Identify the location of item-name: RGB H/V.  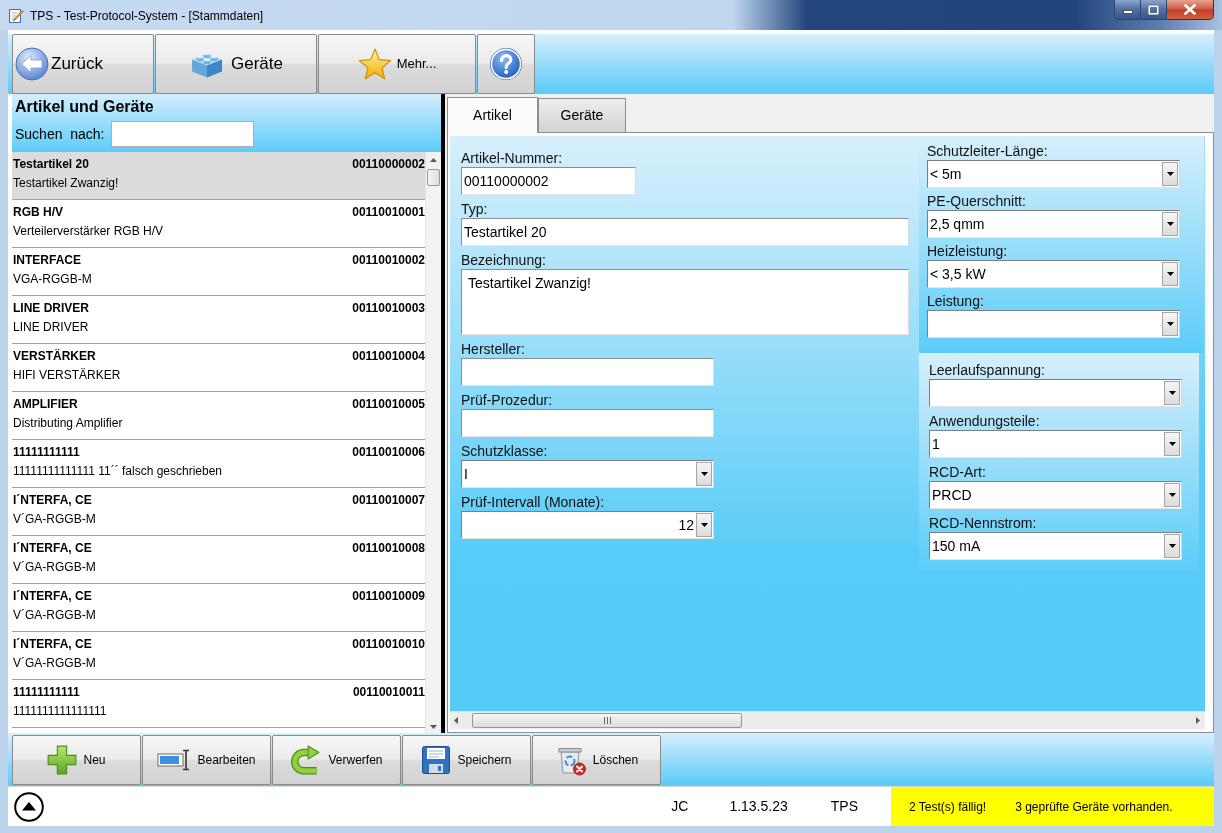
(38, 212).